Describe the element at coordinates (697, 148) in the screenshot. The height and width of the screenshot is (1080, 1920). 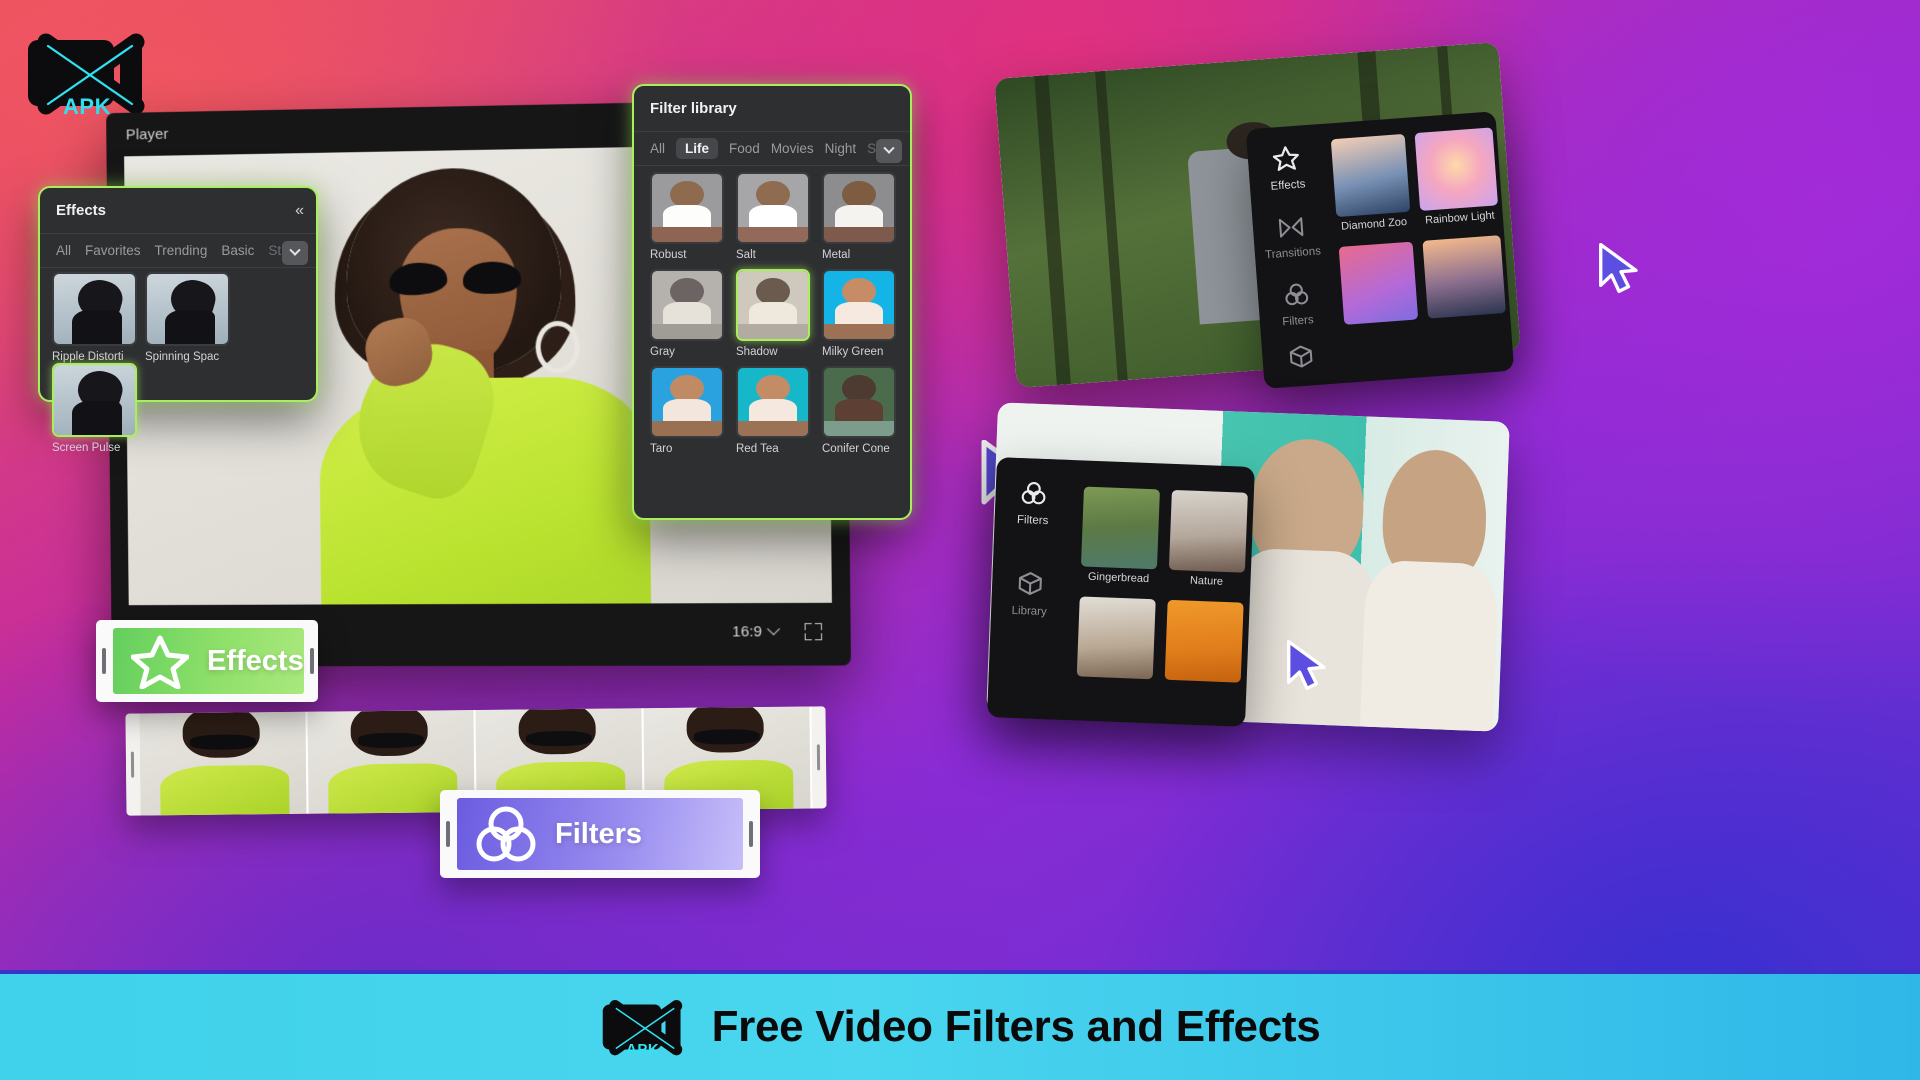
I see `tab-filter-life: Life` at that location.